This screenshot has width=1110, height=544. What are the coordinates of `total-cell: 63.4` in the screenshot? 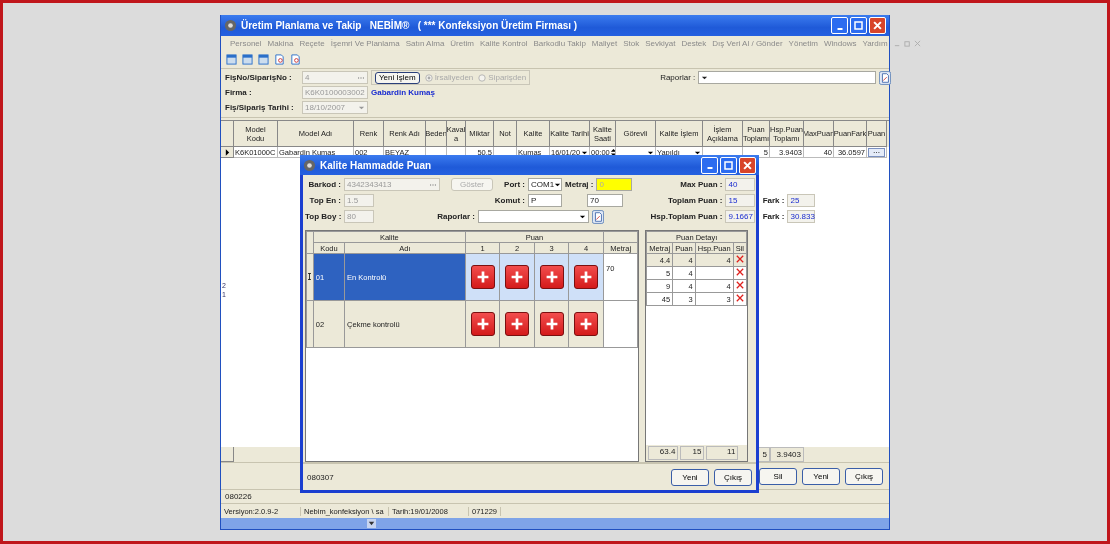 It's located at (663, 453).